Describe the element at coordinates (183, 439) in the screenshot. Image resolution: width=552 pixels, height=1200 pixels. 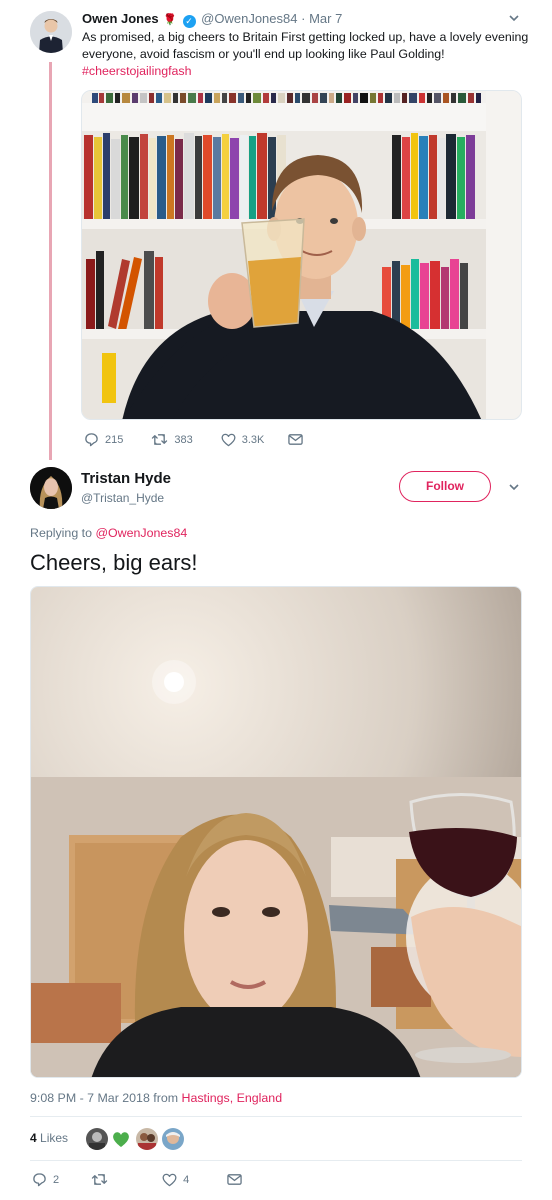
I see `tweet1-retweet-count: 383` at that location.